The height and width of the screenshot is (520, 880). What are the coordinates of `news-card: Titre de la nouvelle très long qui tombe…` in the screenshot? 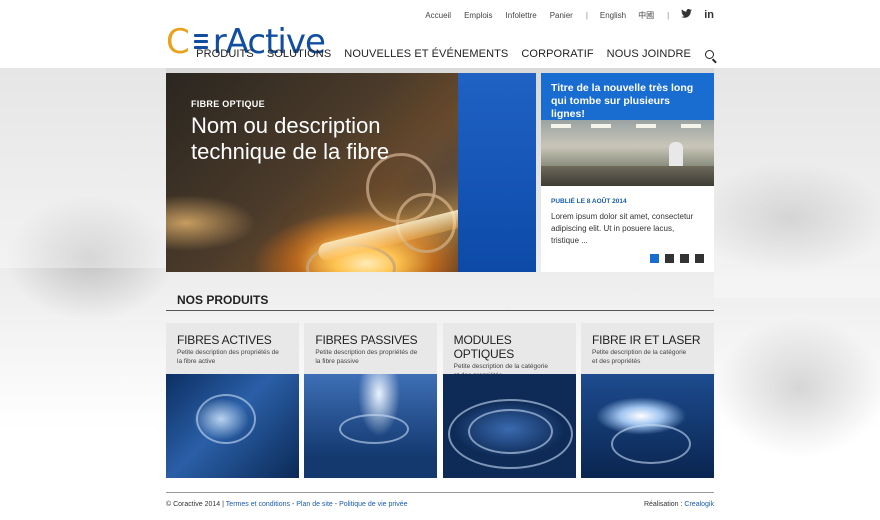 It's located at (627, 172).